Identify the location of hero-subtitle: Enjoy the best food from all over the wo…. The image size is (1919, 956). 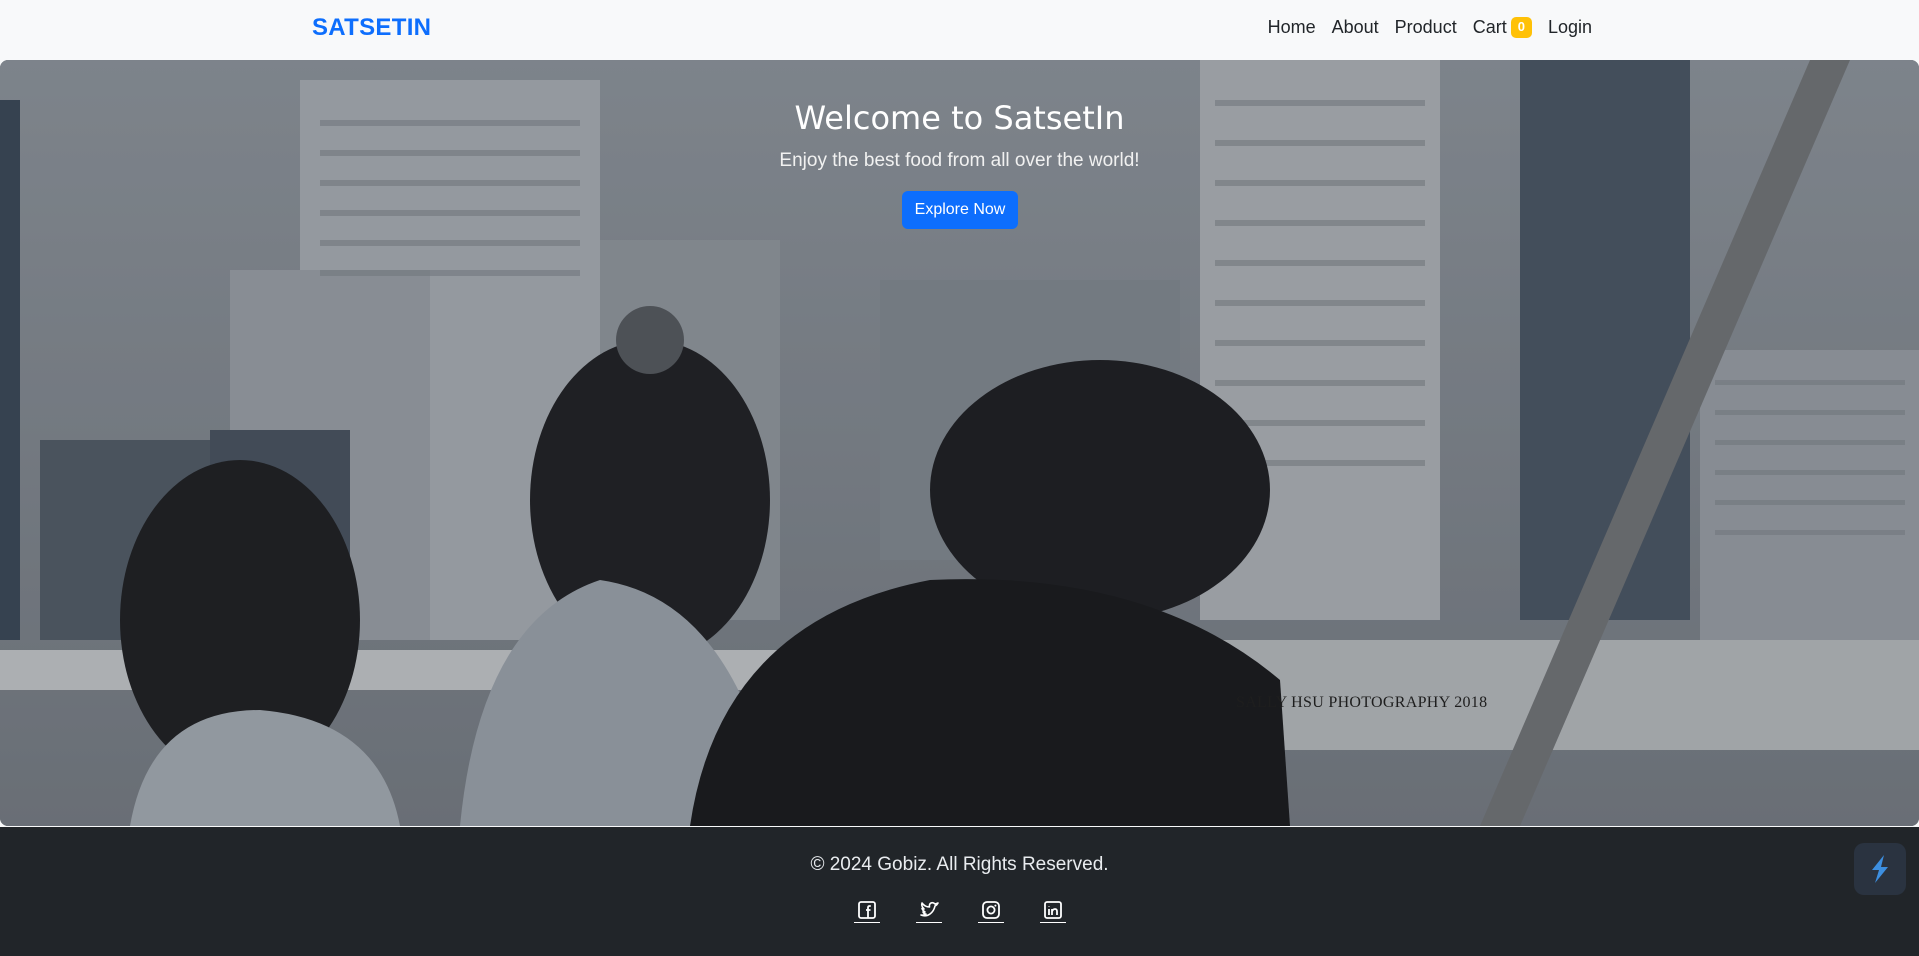
(959, 160).